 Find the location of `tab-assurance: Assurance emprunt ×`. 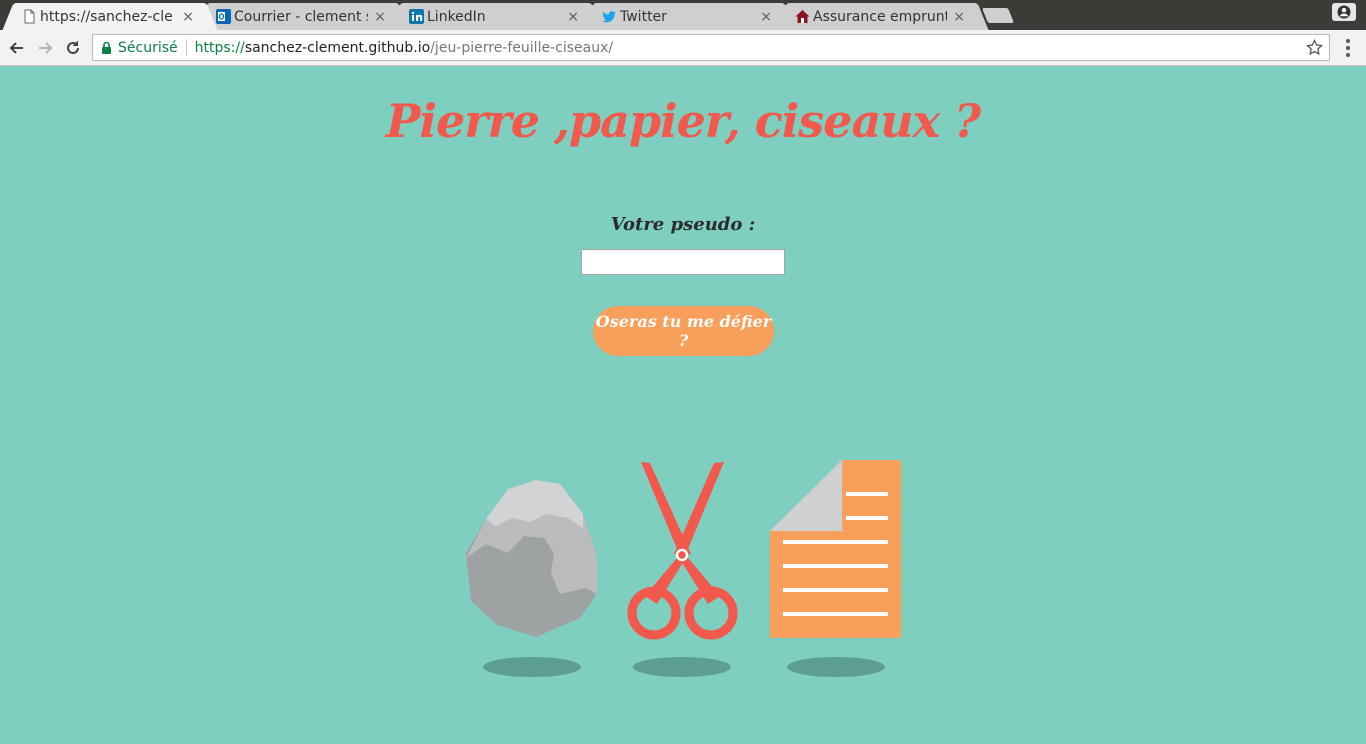

tab-assurance: Assurance emprunt × is located at coordinates (882, 16).